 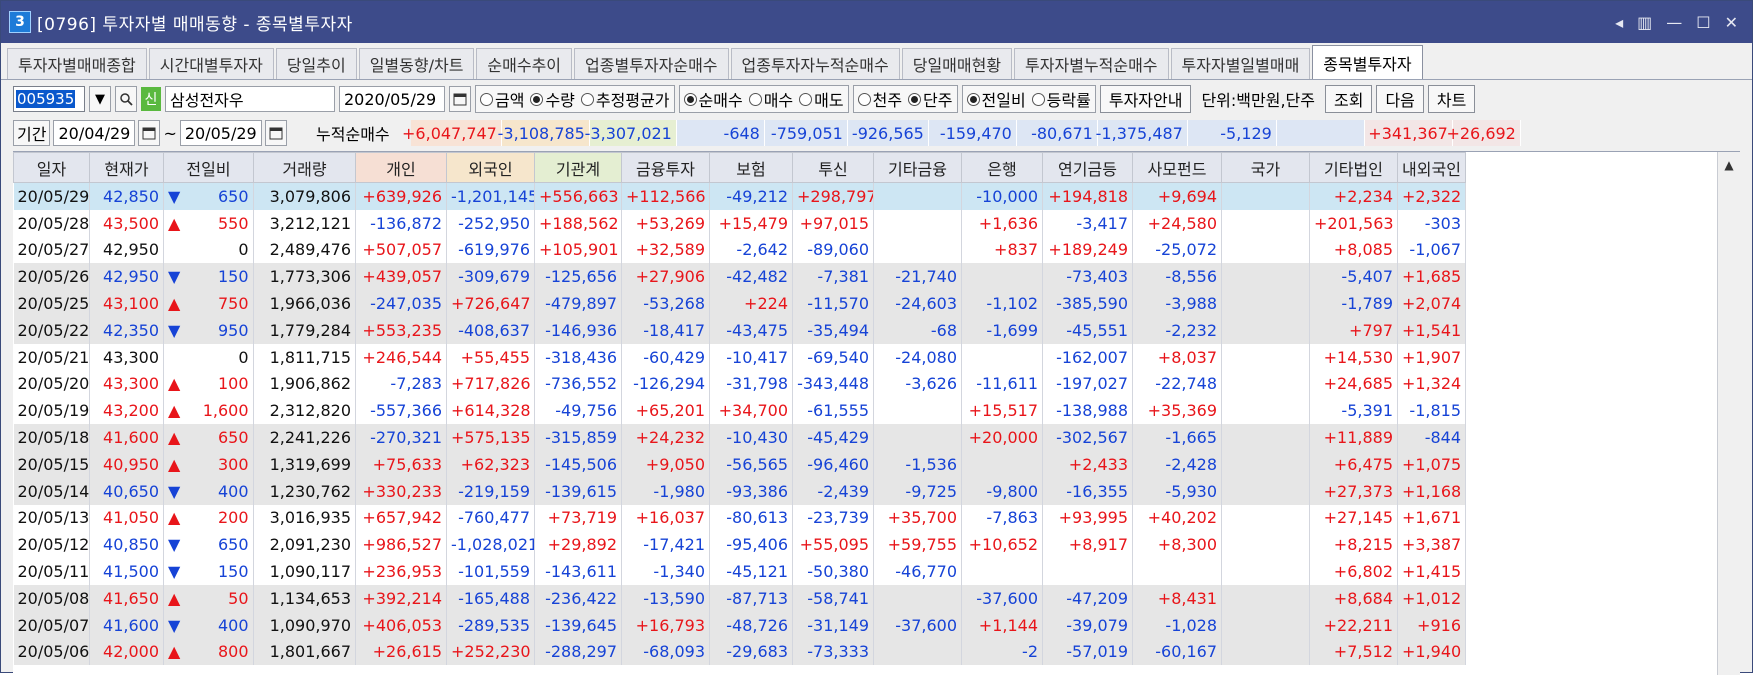 I want to click on tab-5: 업종별투자자순매수, so click(x=651, y=63).